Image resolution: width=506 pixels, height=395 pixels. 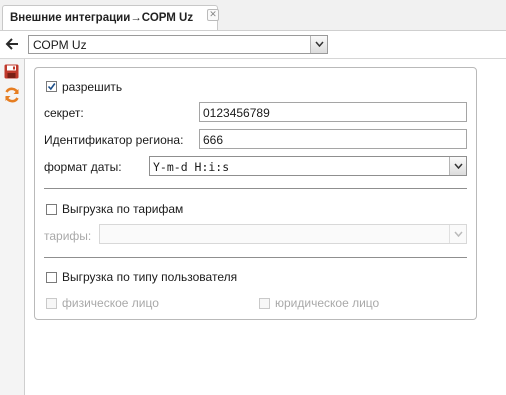 I want to click on back-arrow-icon, so click(x=12, y=44).